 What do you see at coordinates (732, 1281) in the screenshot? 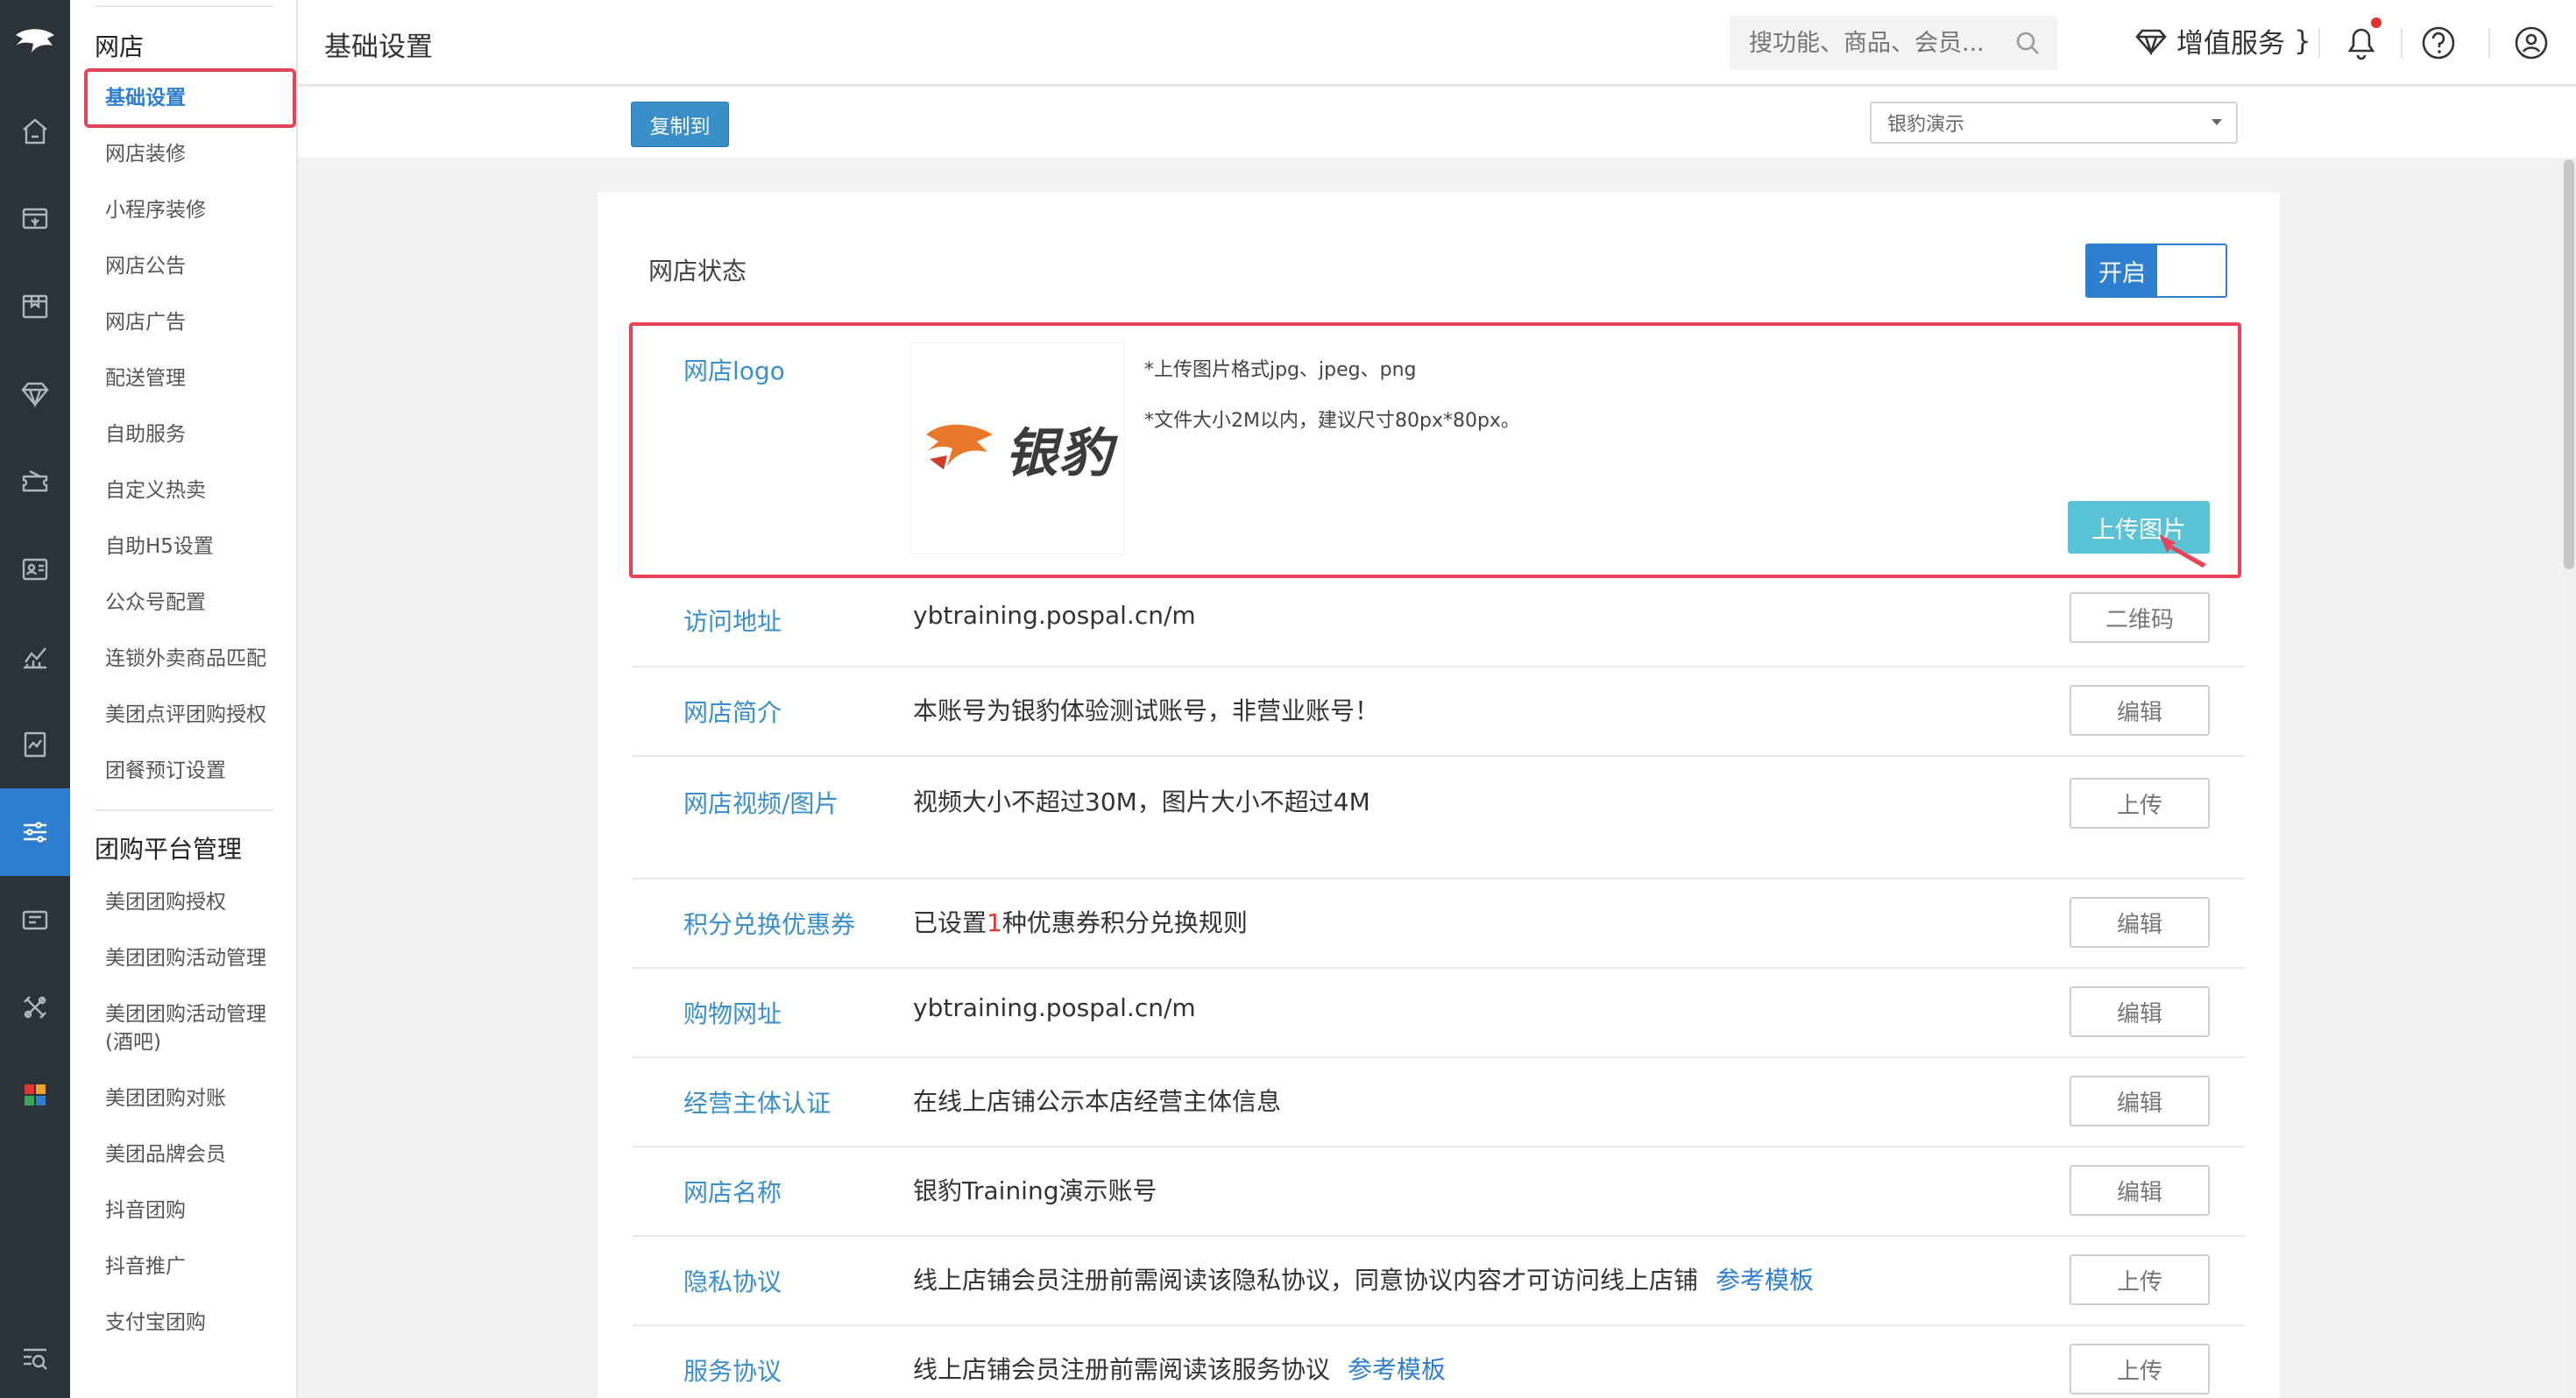
I see `row-label: 隐私协议` at bounding box center [732, 1281].